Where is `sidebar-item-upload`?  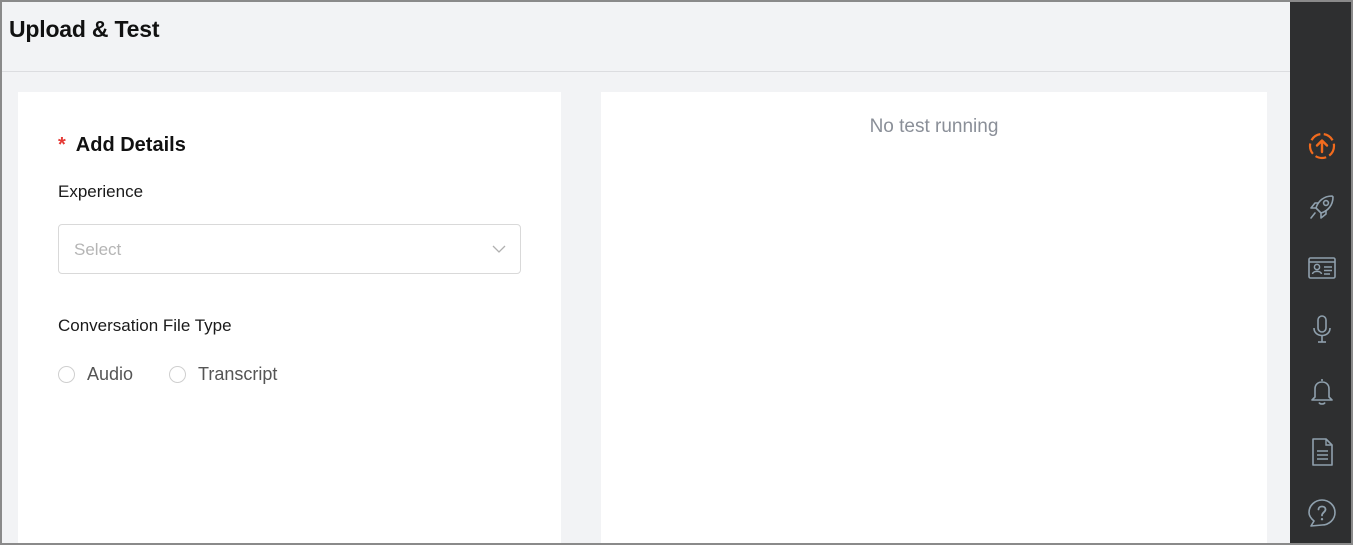 sidebar-item-upload is located at coordinates (1320, 146).